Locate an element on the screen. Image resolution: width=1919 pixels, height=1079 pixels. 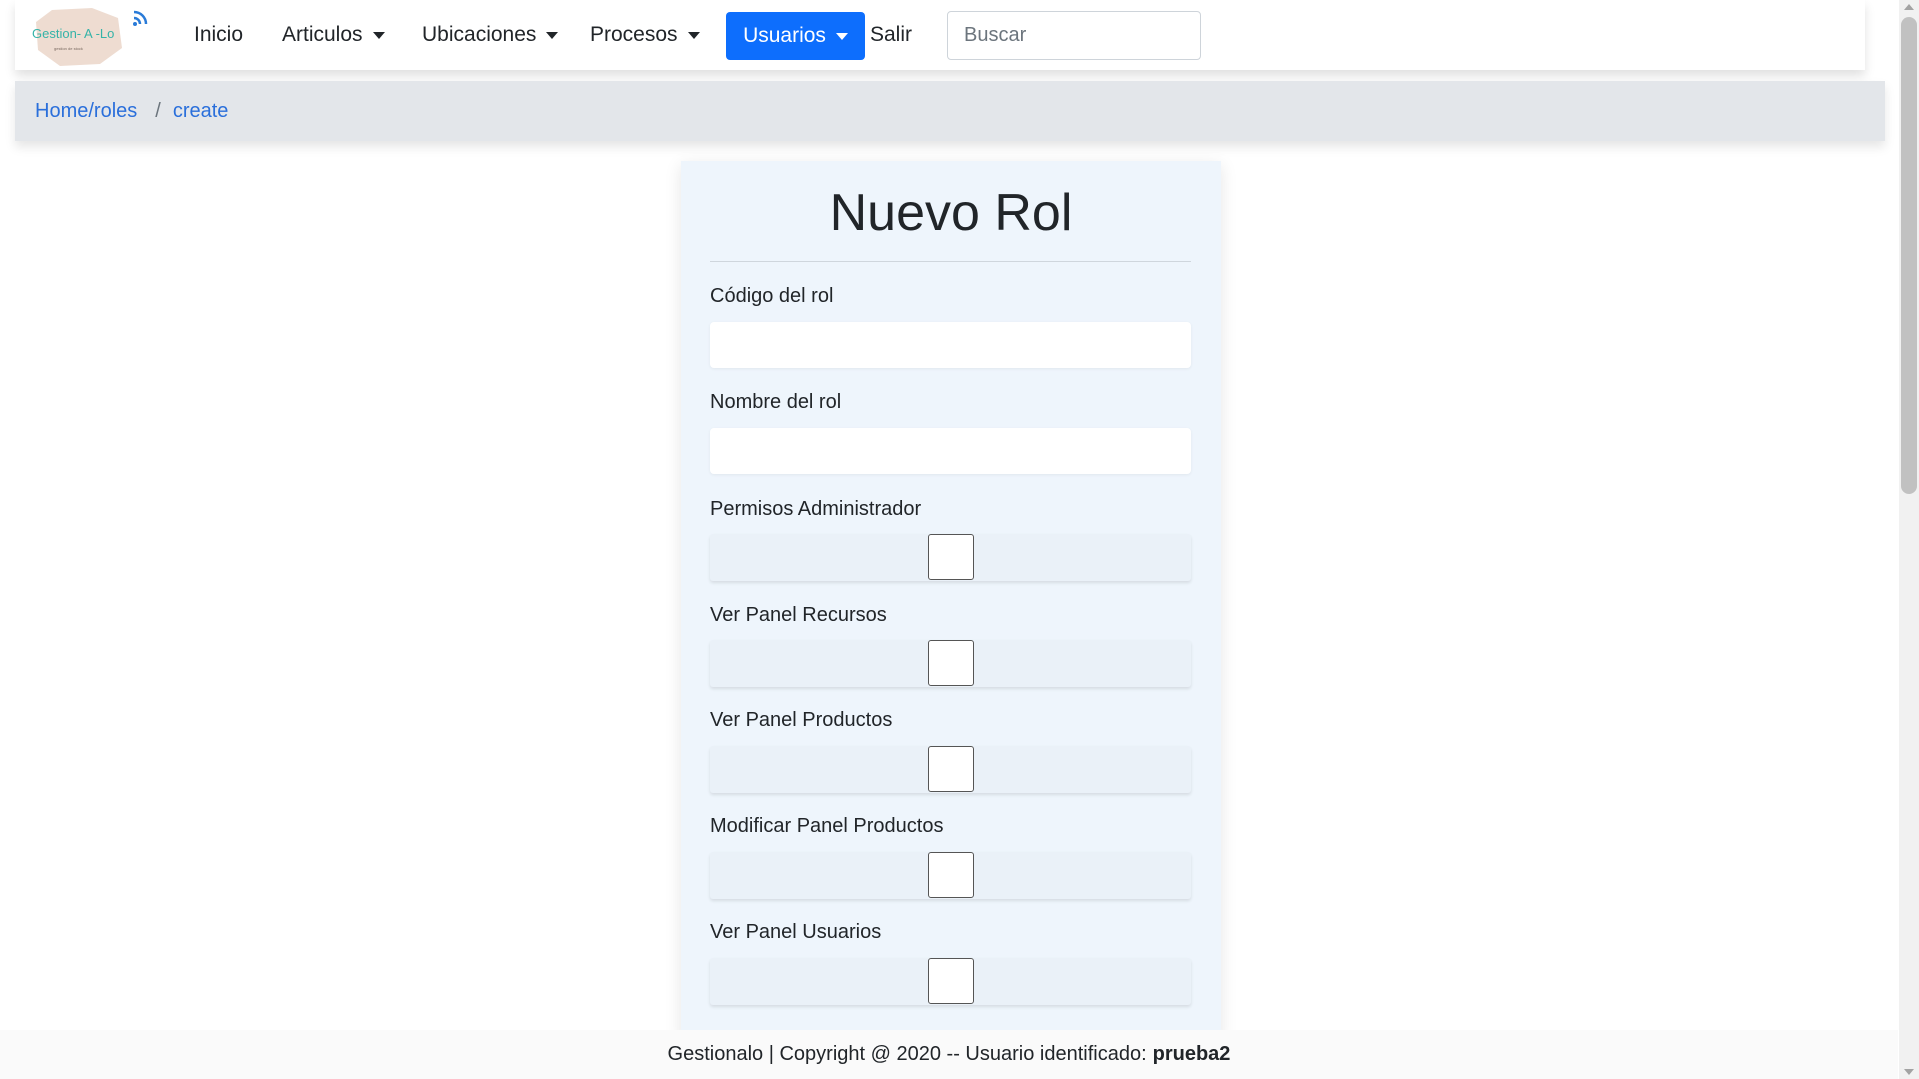
nav-procesos: Procesos is located at coordinates (645, 35).